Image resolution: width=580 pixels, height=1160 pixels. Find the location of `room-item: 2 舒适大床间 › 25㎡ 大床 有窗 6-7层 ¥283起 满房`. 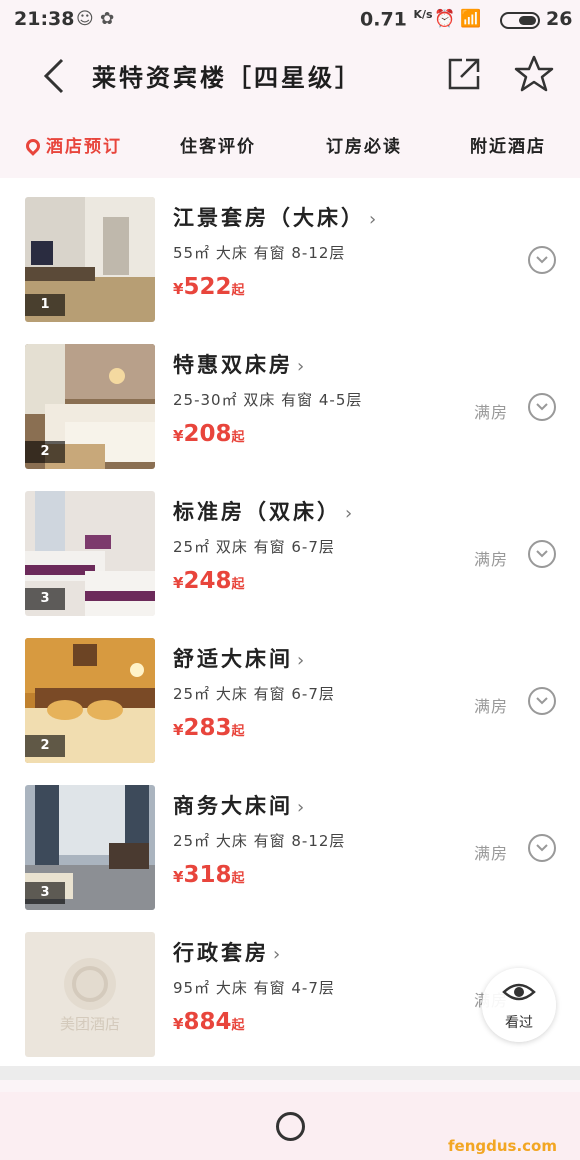

room-item: 2 舒适大床间 › 25㎡ 大床 有窗 6-7层 ¥283起 满房 is located at coordinates (290, 692).